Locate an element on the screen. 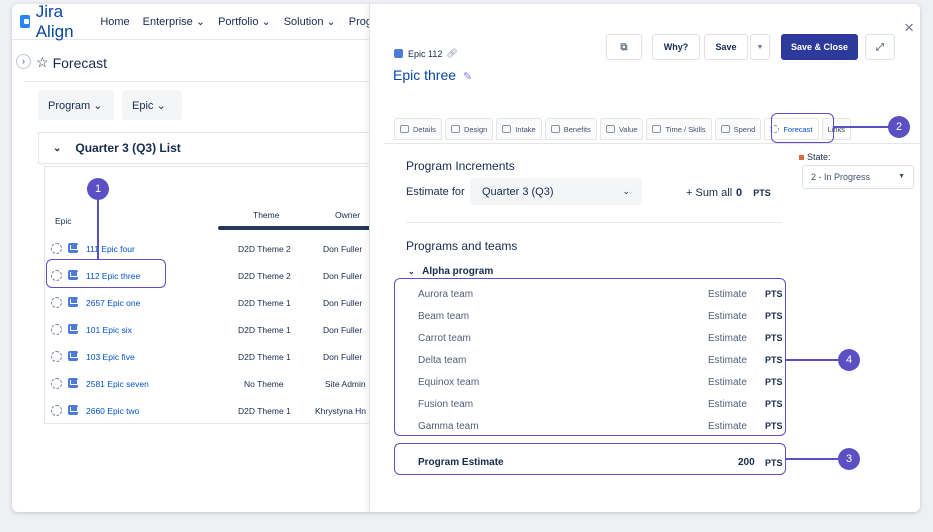 The width and height of the screenshot is (933, 532). logo-text: Jira Align is located at coordinates (54, 22).